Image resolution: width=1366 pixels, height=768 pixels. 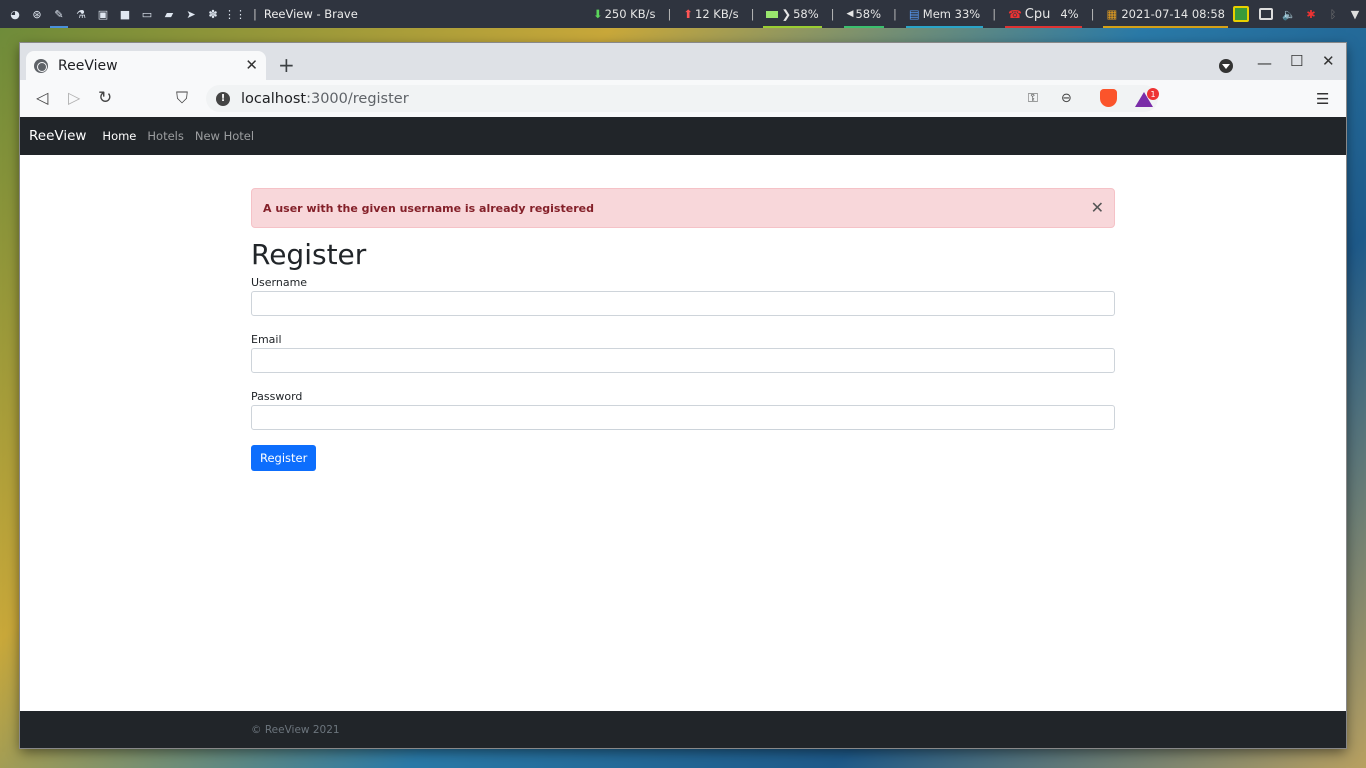 What do you see at coordinates (772, 14) in the screenshot?
I see `battery-icon` at bounding box center [772, 14].